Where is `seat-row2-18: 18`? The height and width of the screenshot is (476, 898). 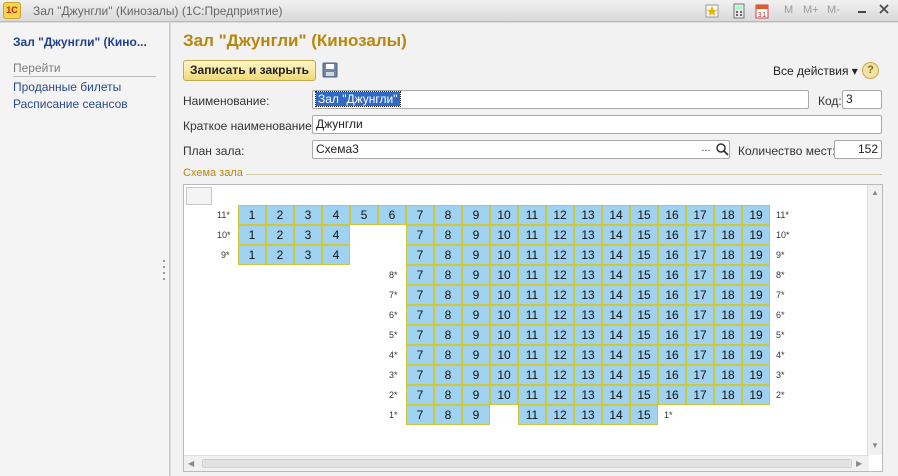 seat-row2-18: 18 is located at coordinates (728, 395).